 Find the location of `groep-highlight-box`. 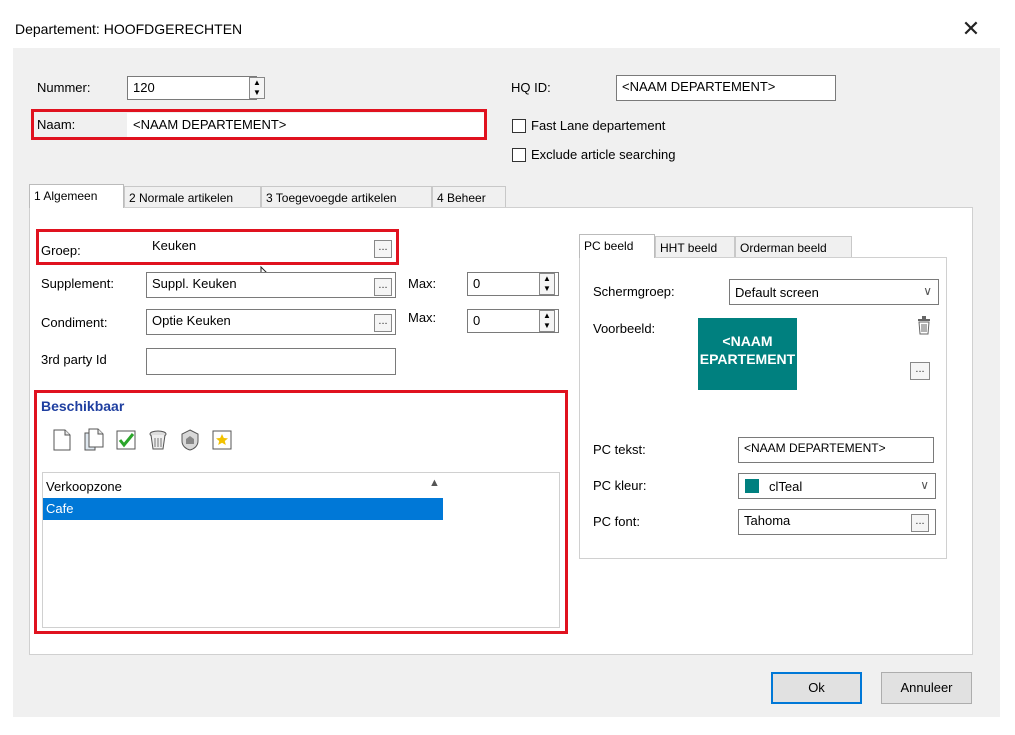

groep-highlight-box is located at coordinates (217, 247).